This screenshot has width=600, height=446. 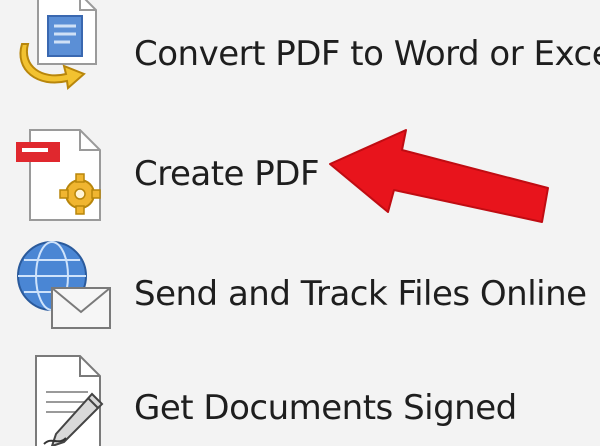 I want to click on create-pdf-icon, so click(x=63, y=175).